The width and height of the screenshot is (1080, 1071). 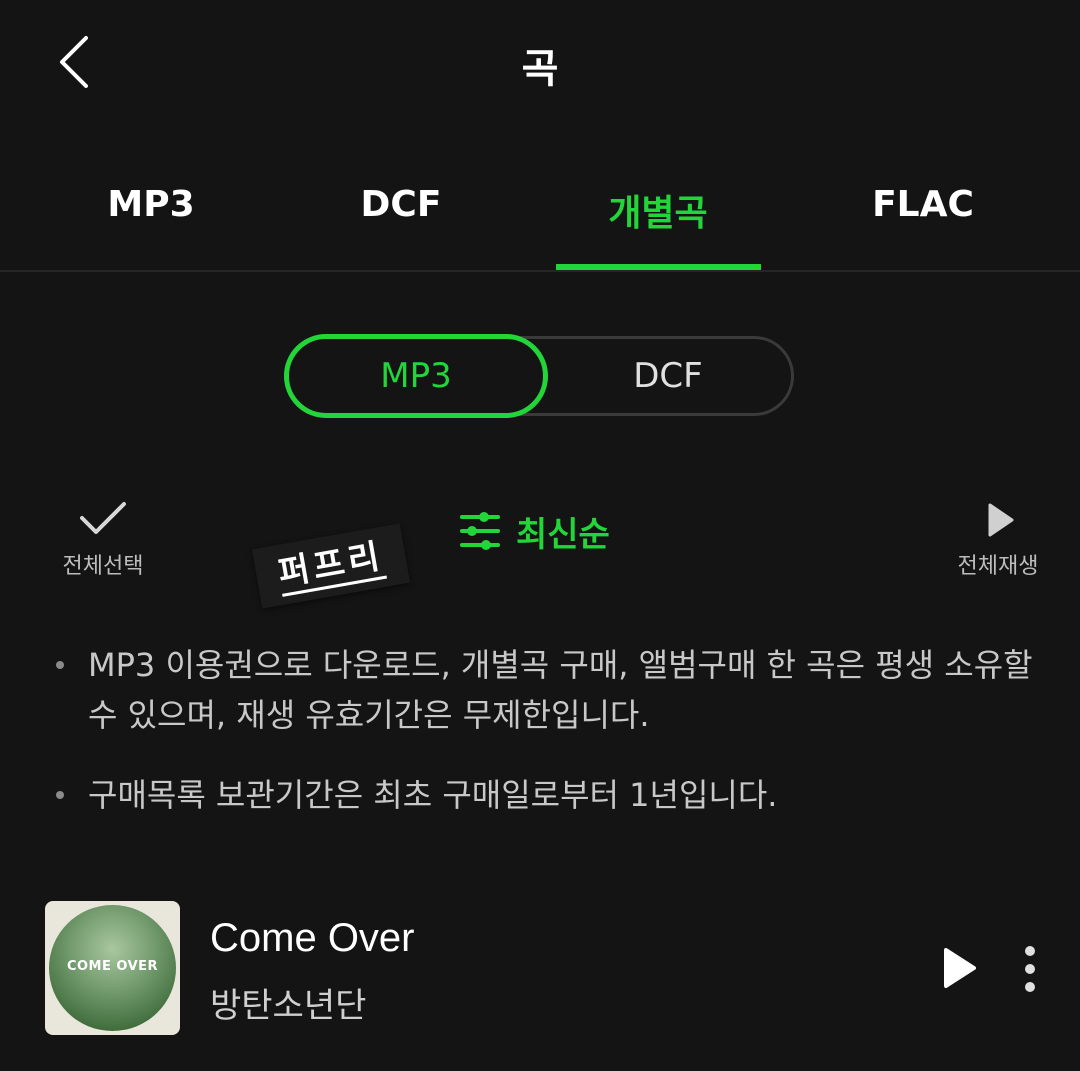 What do you see at coordinates (923, 204) in the screenshot?
I see `tab-flac: FLAC` at bounding box center [923, 204].